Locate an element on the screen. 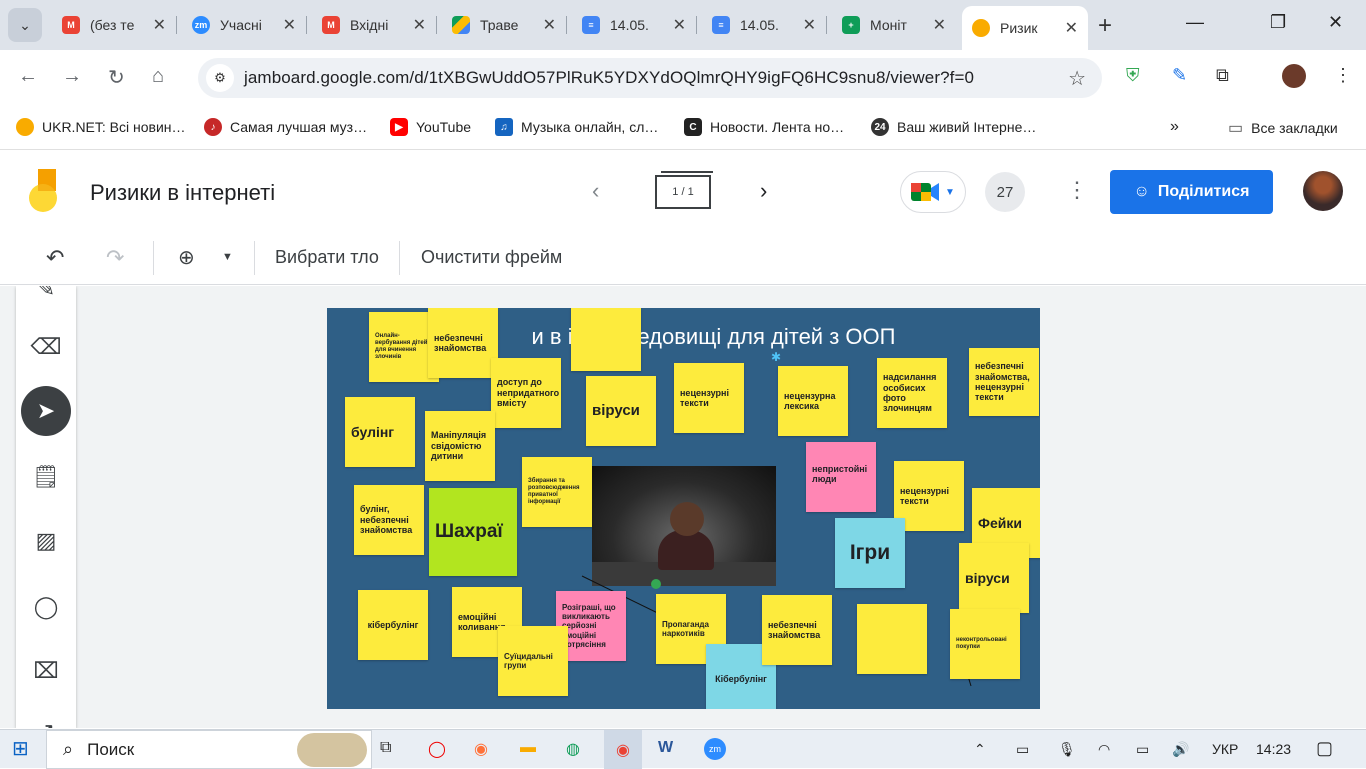 This screenshot has width=1366, height=769. sticky-note: булінг, небезпечні знайомства is located at coordinates (389, 520).